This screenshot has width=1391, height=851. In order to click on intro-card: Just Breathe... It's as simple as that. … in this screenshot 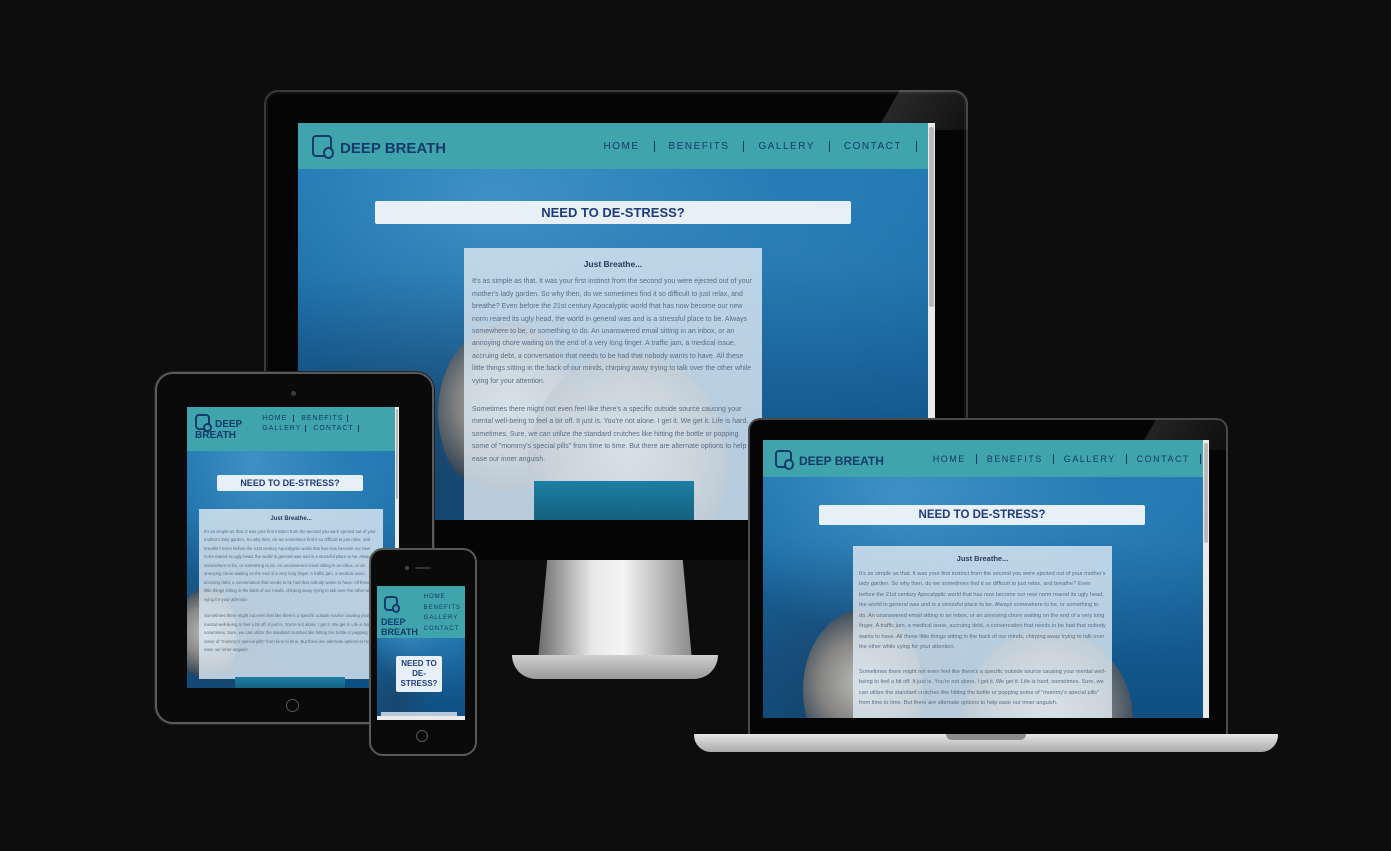, I will do `click(613, 384)`.